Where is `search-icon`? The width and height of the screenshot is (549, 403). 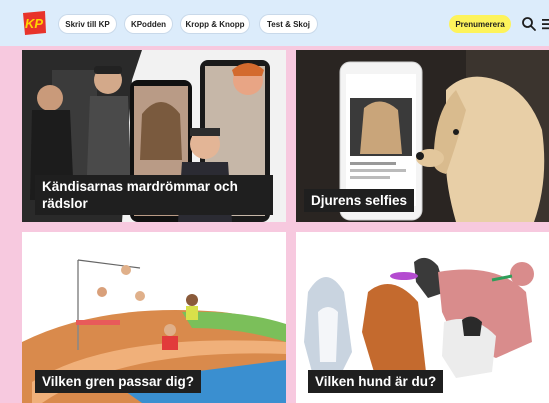 search-icon is located at coordinates (529, 24).